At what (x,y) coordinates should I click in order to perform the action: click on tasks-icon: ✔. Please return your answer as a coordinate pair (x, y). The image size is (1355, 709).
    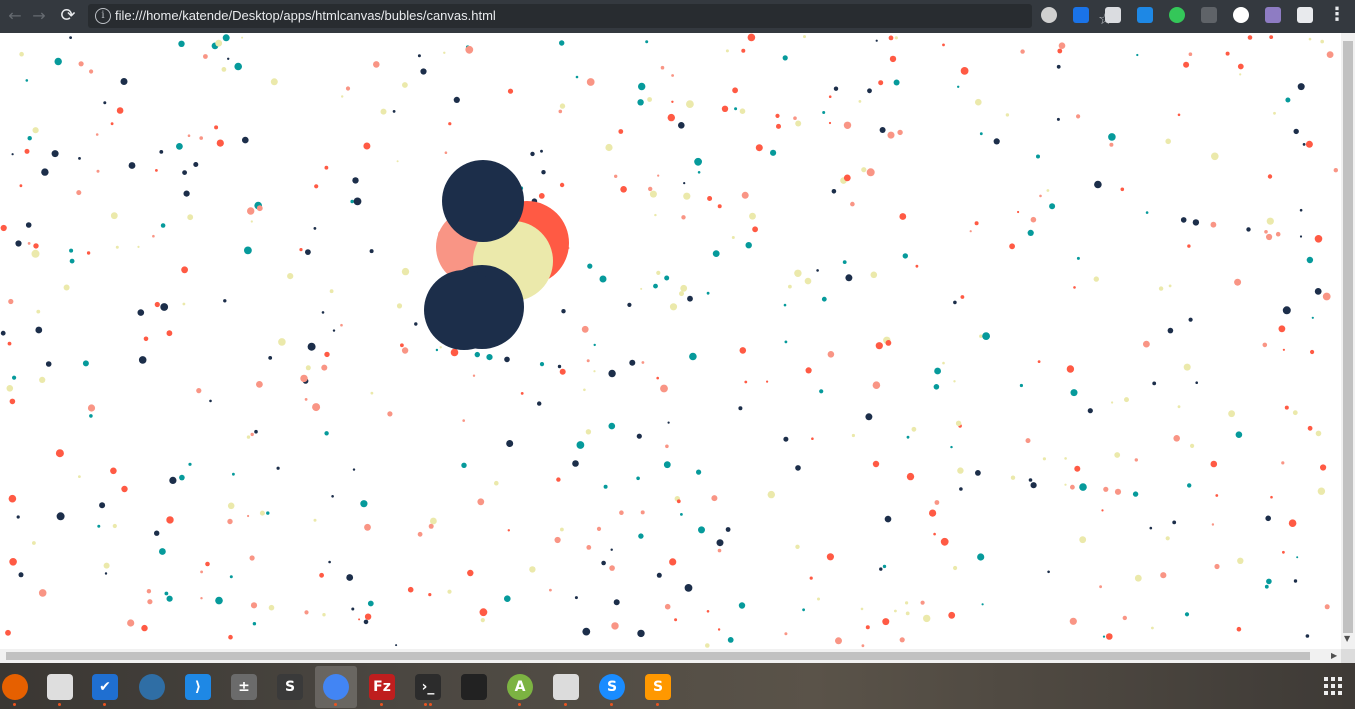
    Looking at the image, I should click on (105, 687).